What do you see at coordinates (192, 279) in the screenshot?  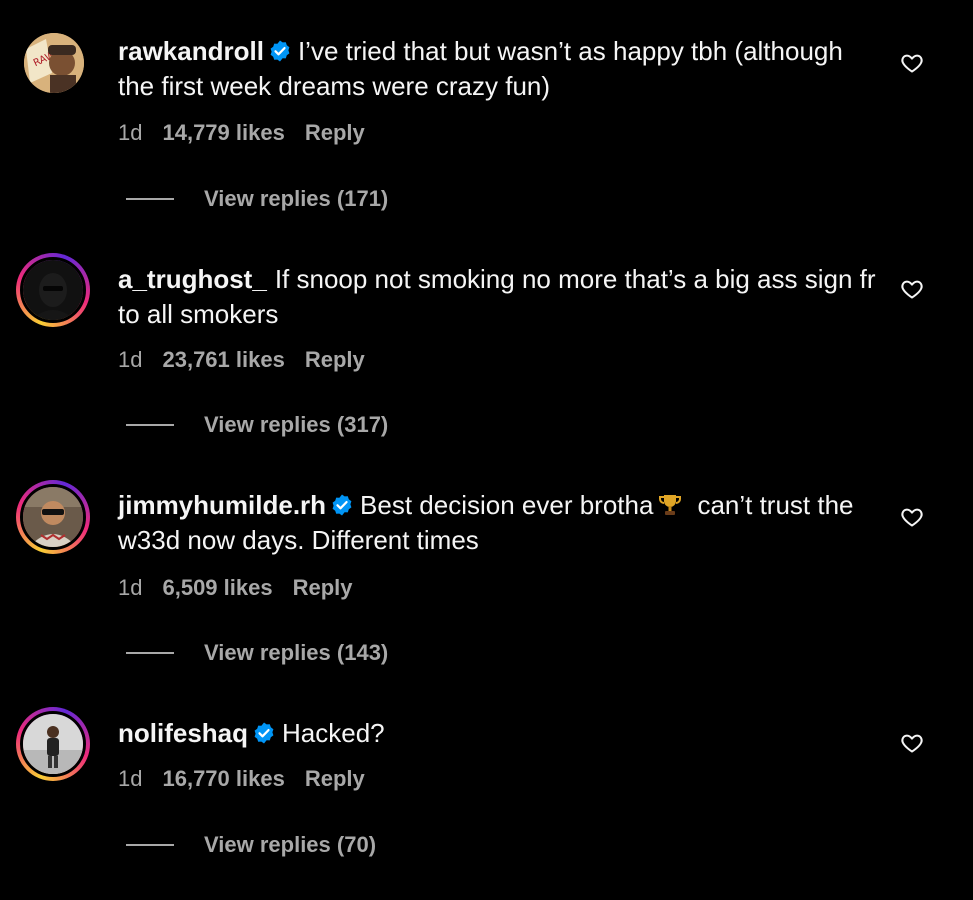 I see `username: a_trughost_` at bounding box center [192, 279].